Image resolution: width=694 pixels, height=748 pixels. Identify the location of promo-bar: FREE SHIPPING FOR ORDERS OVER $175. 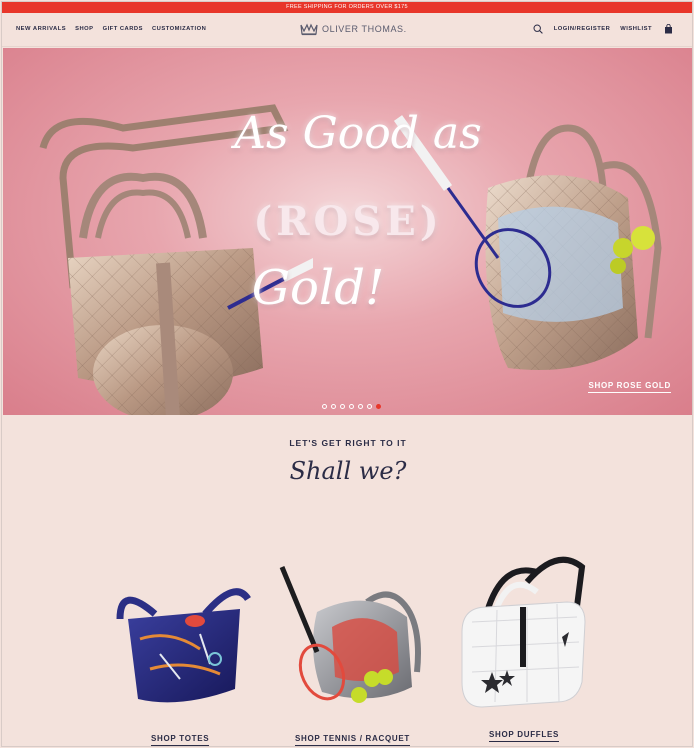
(347, 7).